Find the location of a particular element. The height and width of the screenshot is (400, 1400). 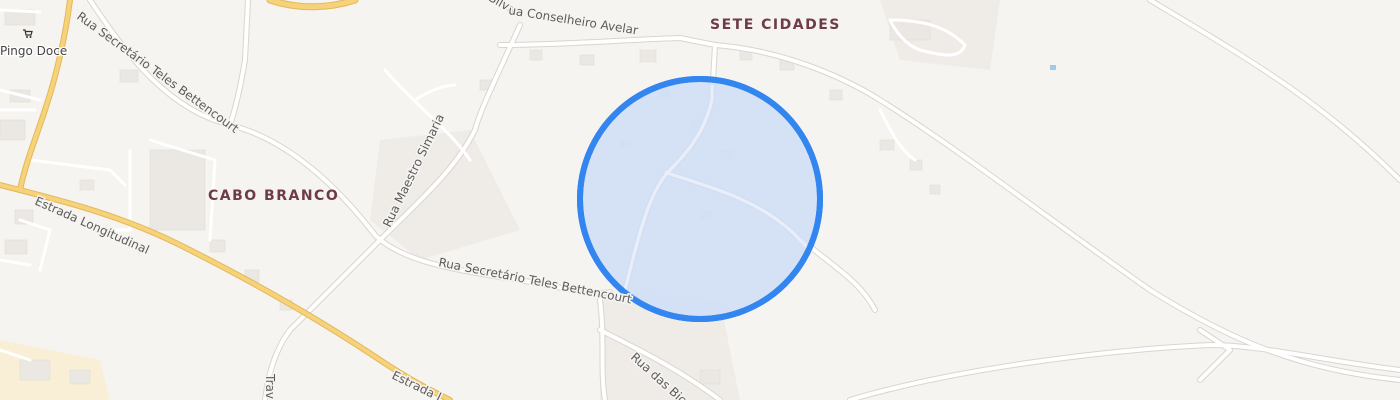

place-label-cabo-branco: CABO BRANCO is located at coordinates (273, 196).